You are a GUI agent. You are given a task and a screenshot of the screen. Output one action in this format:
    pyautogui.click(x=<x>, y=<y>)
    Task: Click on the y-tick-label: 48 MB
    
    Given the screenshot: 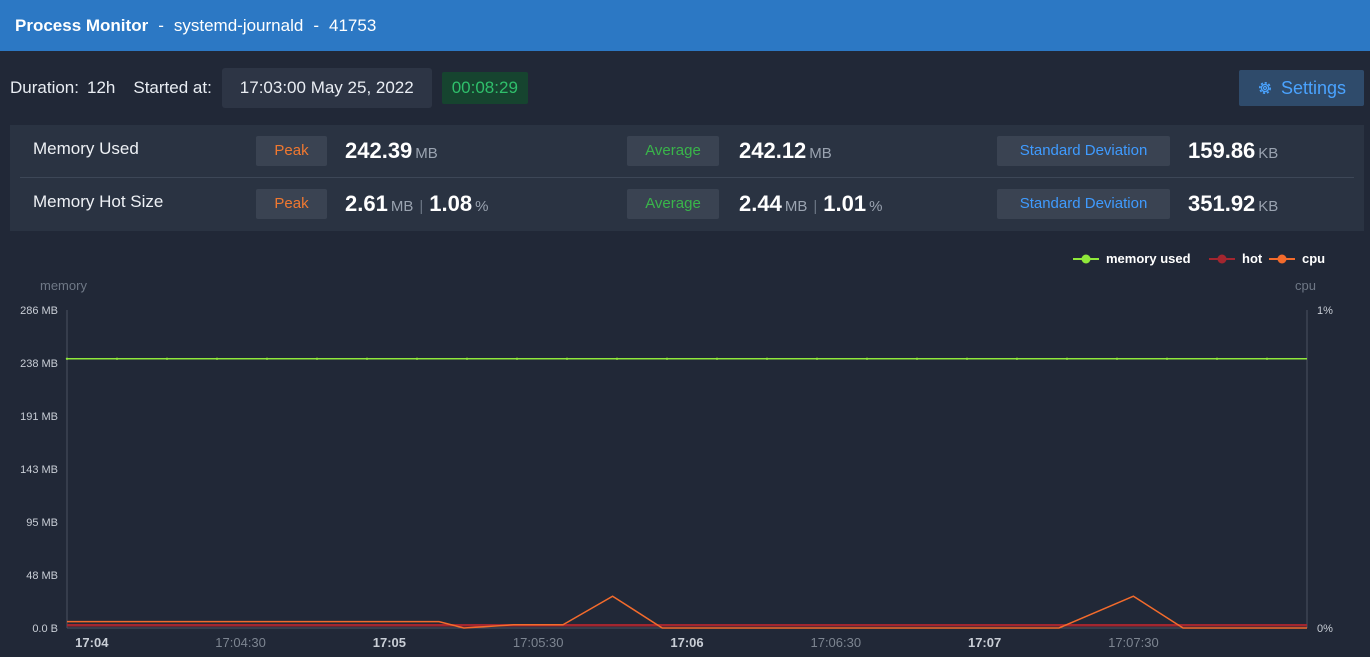 What is the action you would take?
    pyautogui.click(x=42, y=576)
    